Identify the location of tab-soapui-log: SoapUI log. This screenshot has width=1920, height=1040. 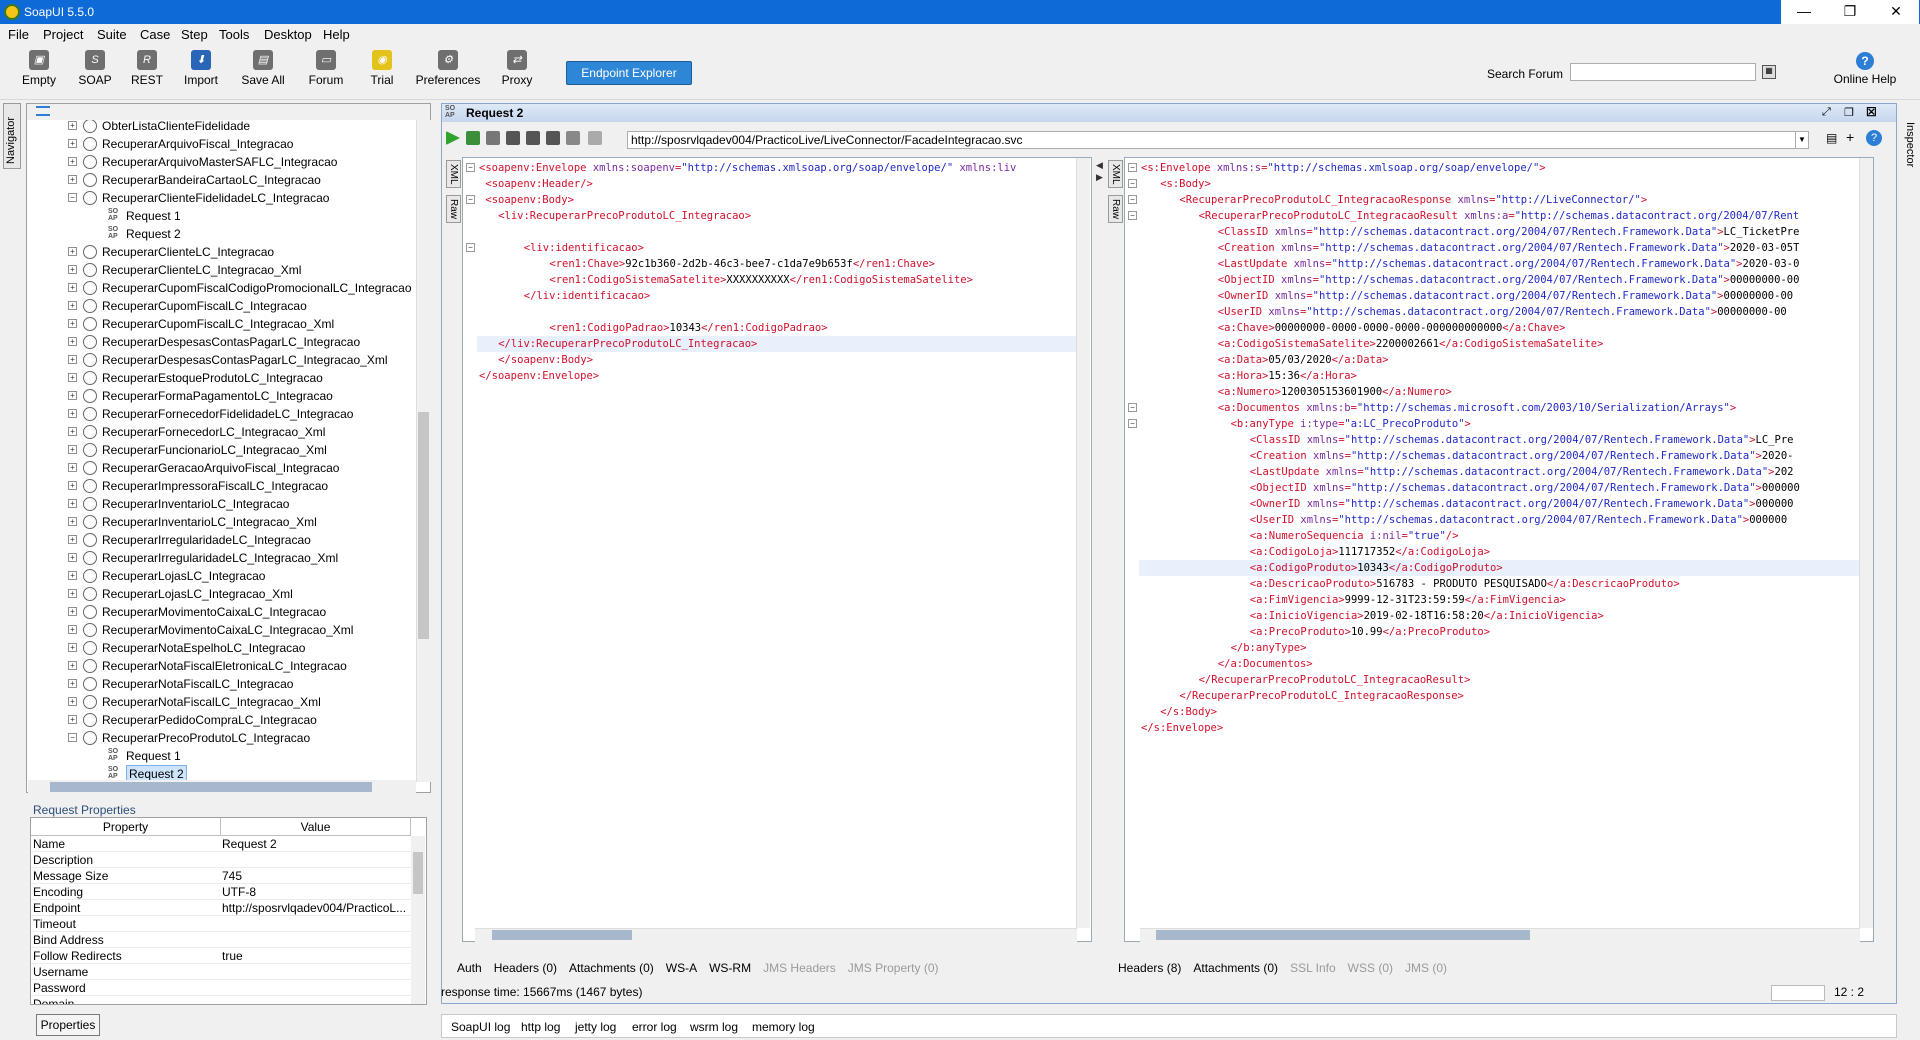
(480, 1027).